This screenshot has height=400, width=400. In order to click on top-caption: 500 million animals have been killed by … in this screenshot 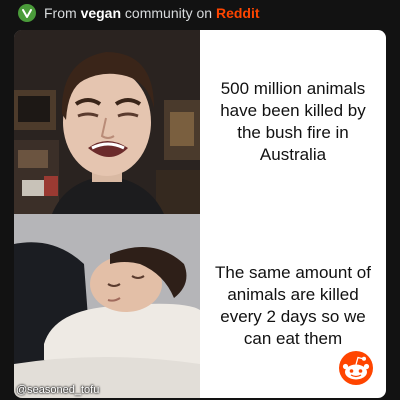, I will do `click(293, 121)`.